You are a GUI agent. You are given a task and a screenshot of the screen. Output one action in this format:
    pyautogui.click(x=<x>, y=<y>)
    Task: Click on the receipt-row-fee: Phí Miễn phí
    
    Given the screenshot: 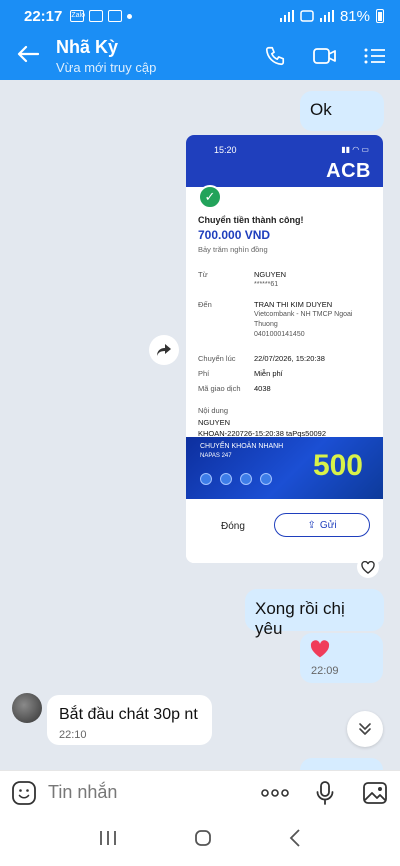 What is the action you would take?
    pyautogui.click(x=284, y=374)
    